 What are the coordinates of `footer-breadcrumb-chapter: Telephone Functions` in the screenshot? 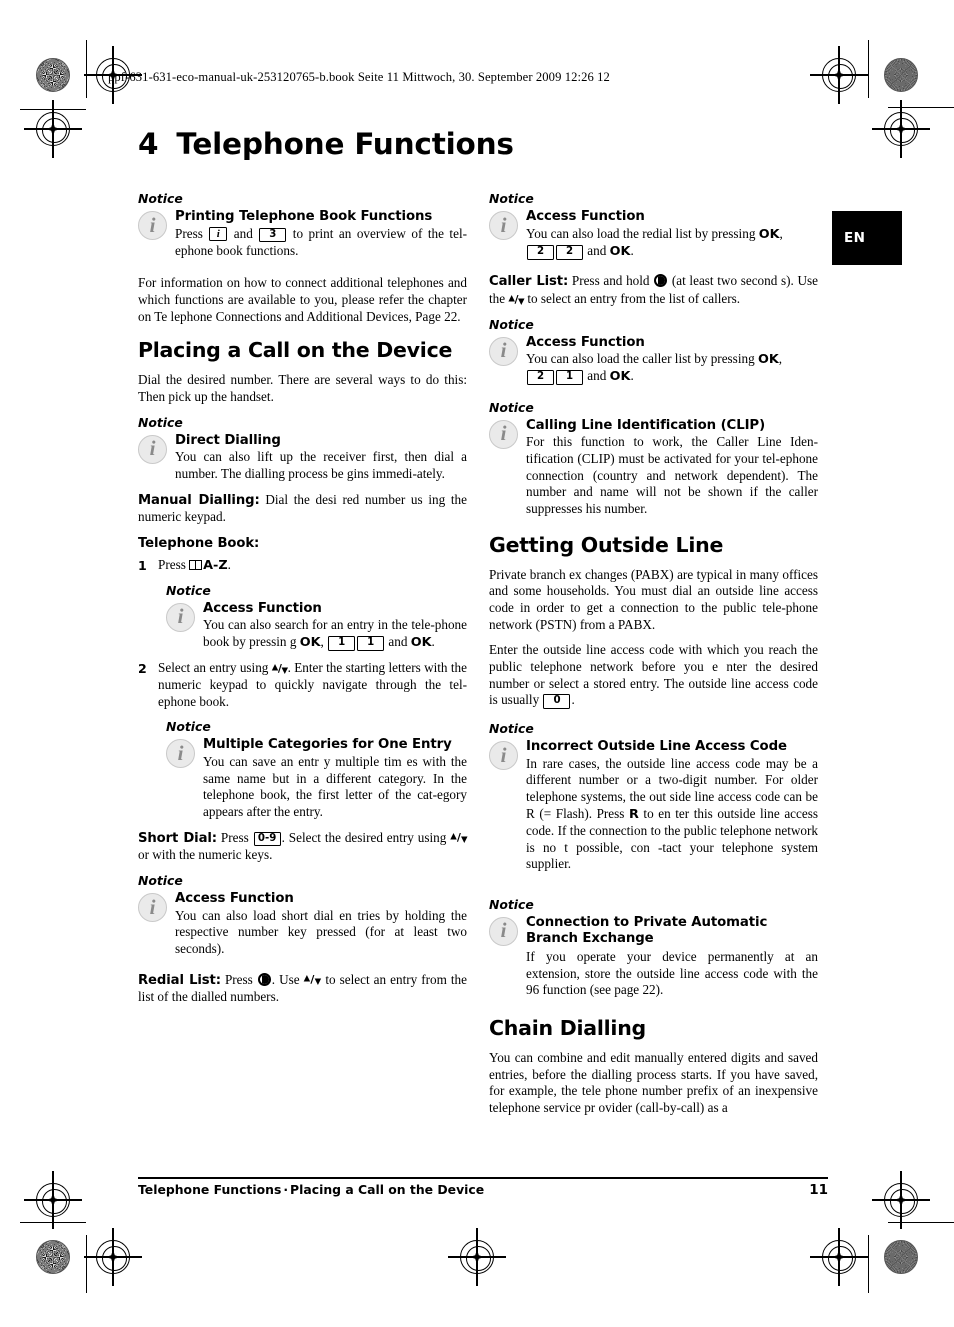 It's located at (210, 1189).